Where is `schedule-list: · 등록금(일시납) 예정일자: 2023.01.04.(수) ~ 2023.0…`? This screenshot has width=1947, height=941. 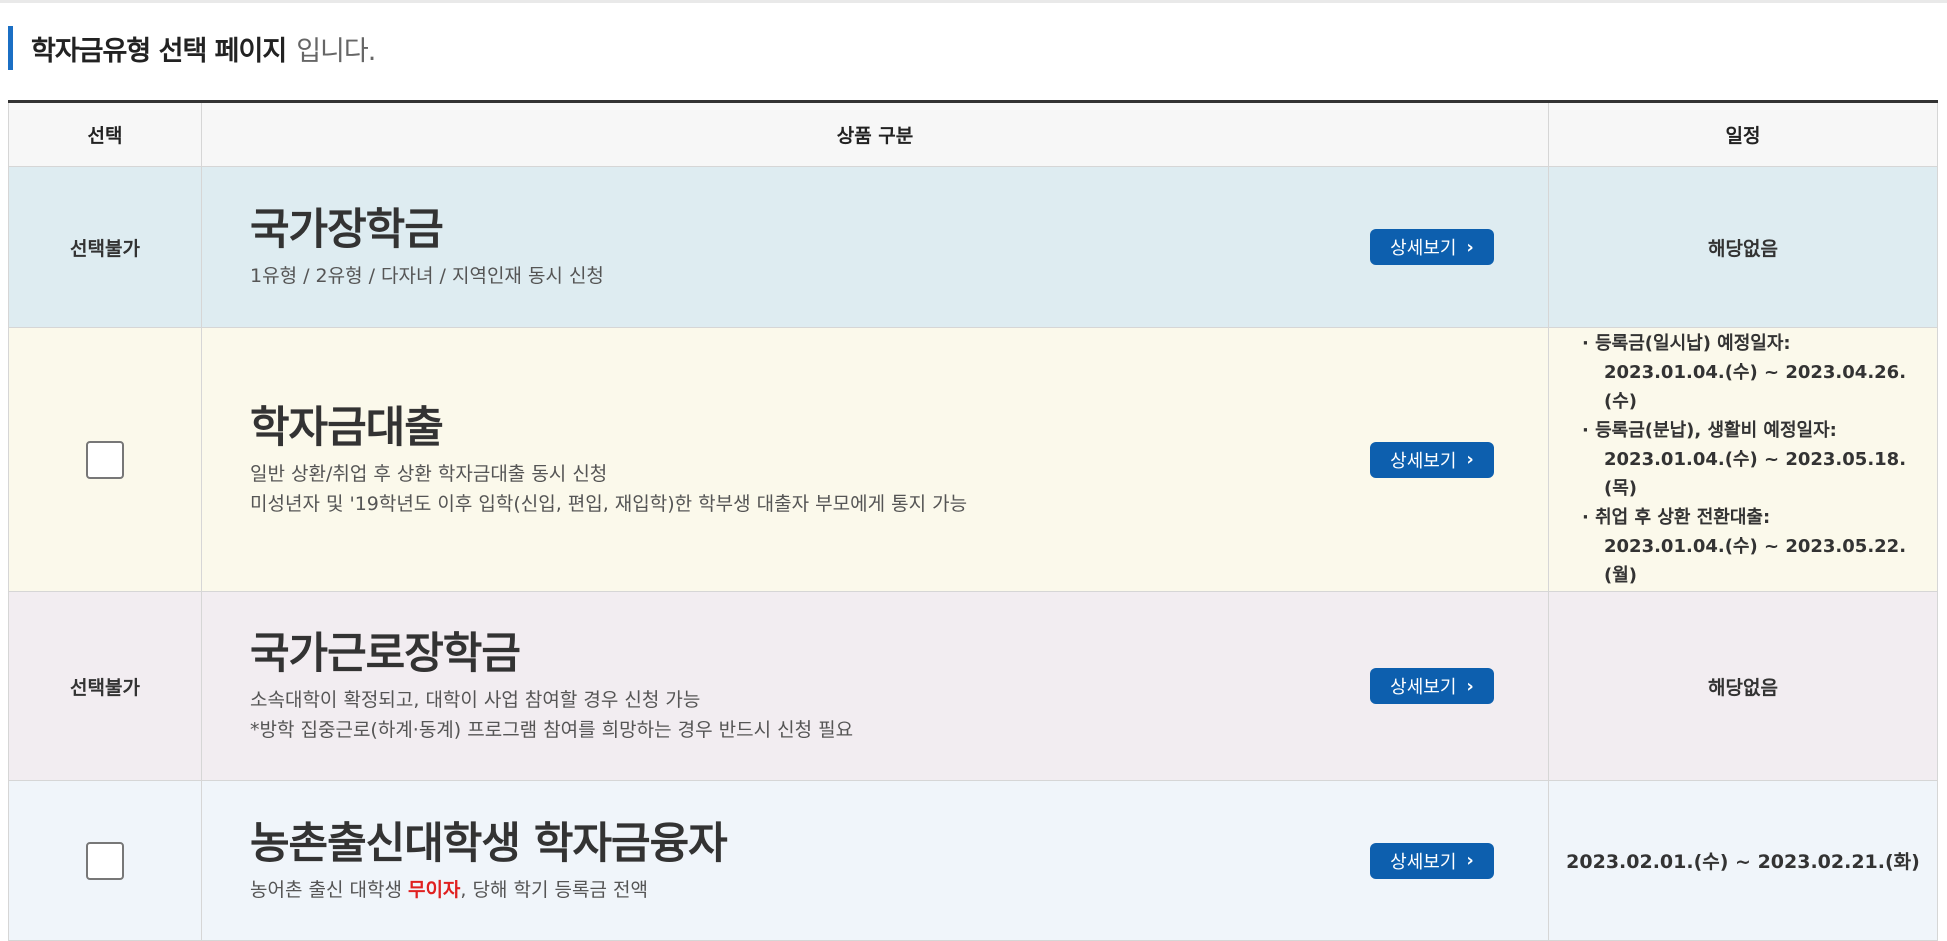 schedule-list: · 등록금(일시납) 예정일자: 2023.01.04.(수) ~ 2023.0… is located at coordinates (1743, 459).